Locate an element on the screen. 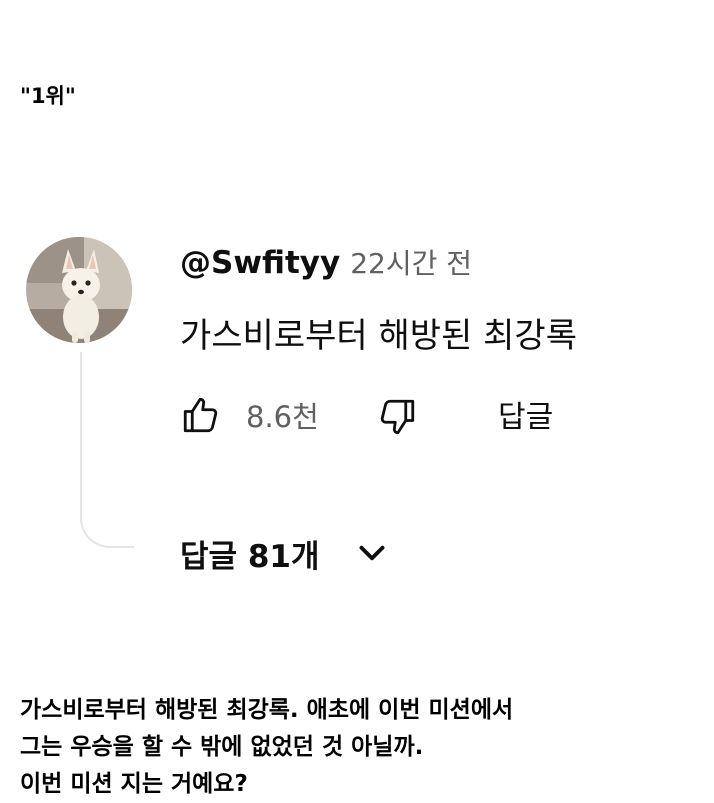  comment-header: @Swfityy 22시간 전 is located at coordinates (326, 262).